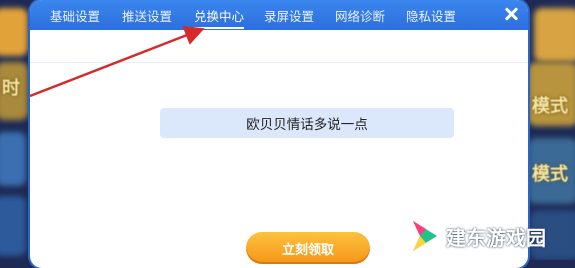  I want to click on tab-network-diagnostics: 网络诊断, so click(360, 15).